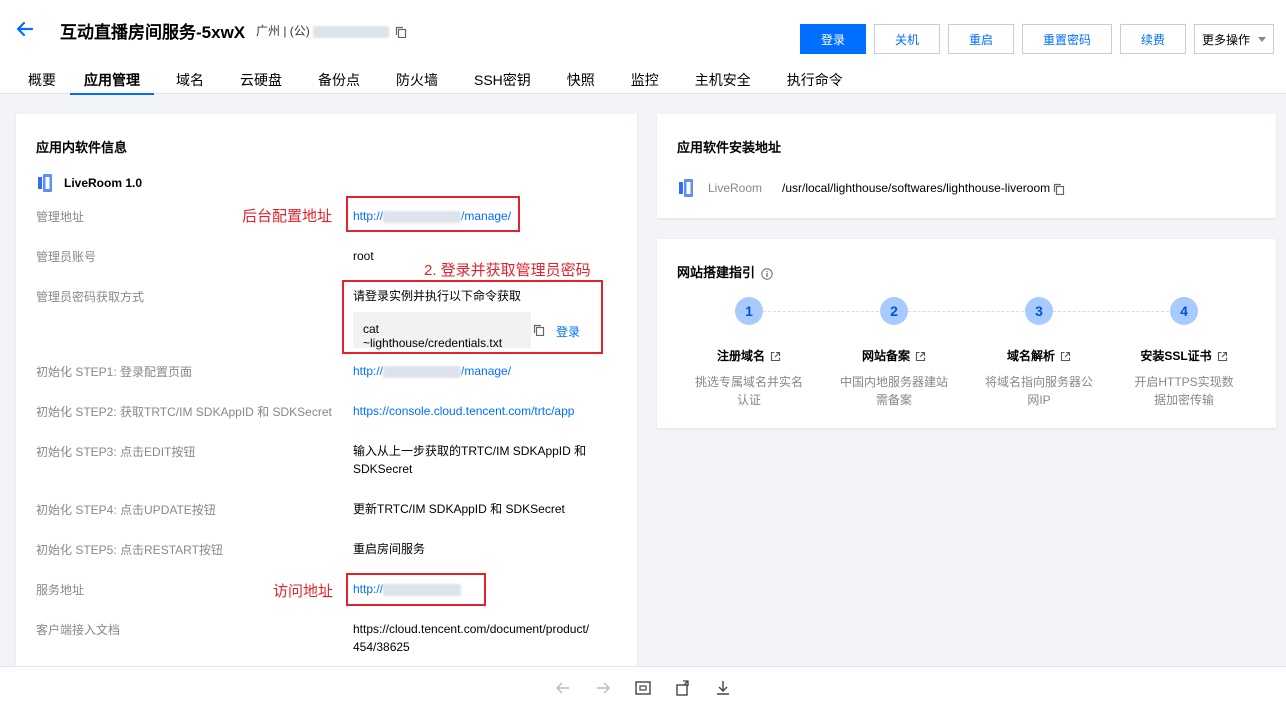  What do you see at coordinates (1184, 391) in the screenshot?
I see `step-desc-4: 开启HTTPS实现数 据加密传输` at bounding box center [1184, 391].